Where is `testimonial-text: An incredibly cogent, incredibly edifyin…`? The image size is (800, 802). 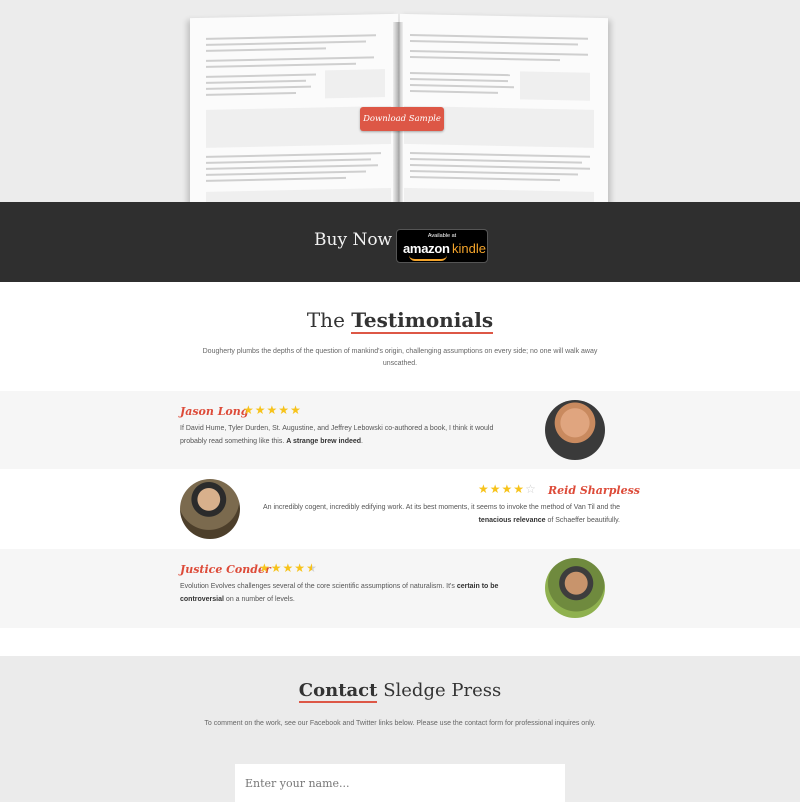
testimonial-text: An incredibly cogent, incredibly edifyin… is located at coordinates (441, 514).